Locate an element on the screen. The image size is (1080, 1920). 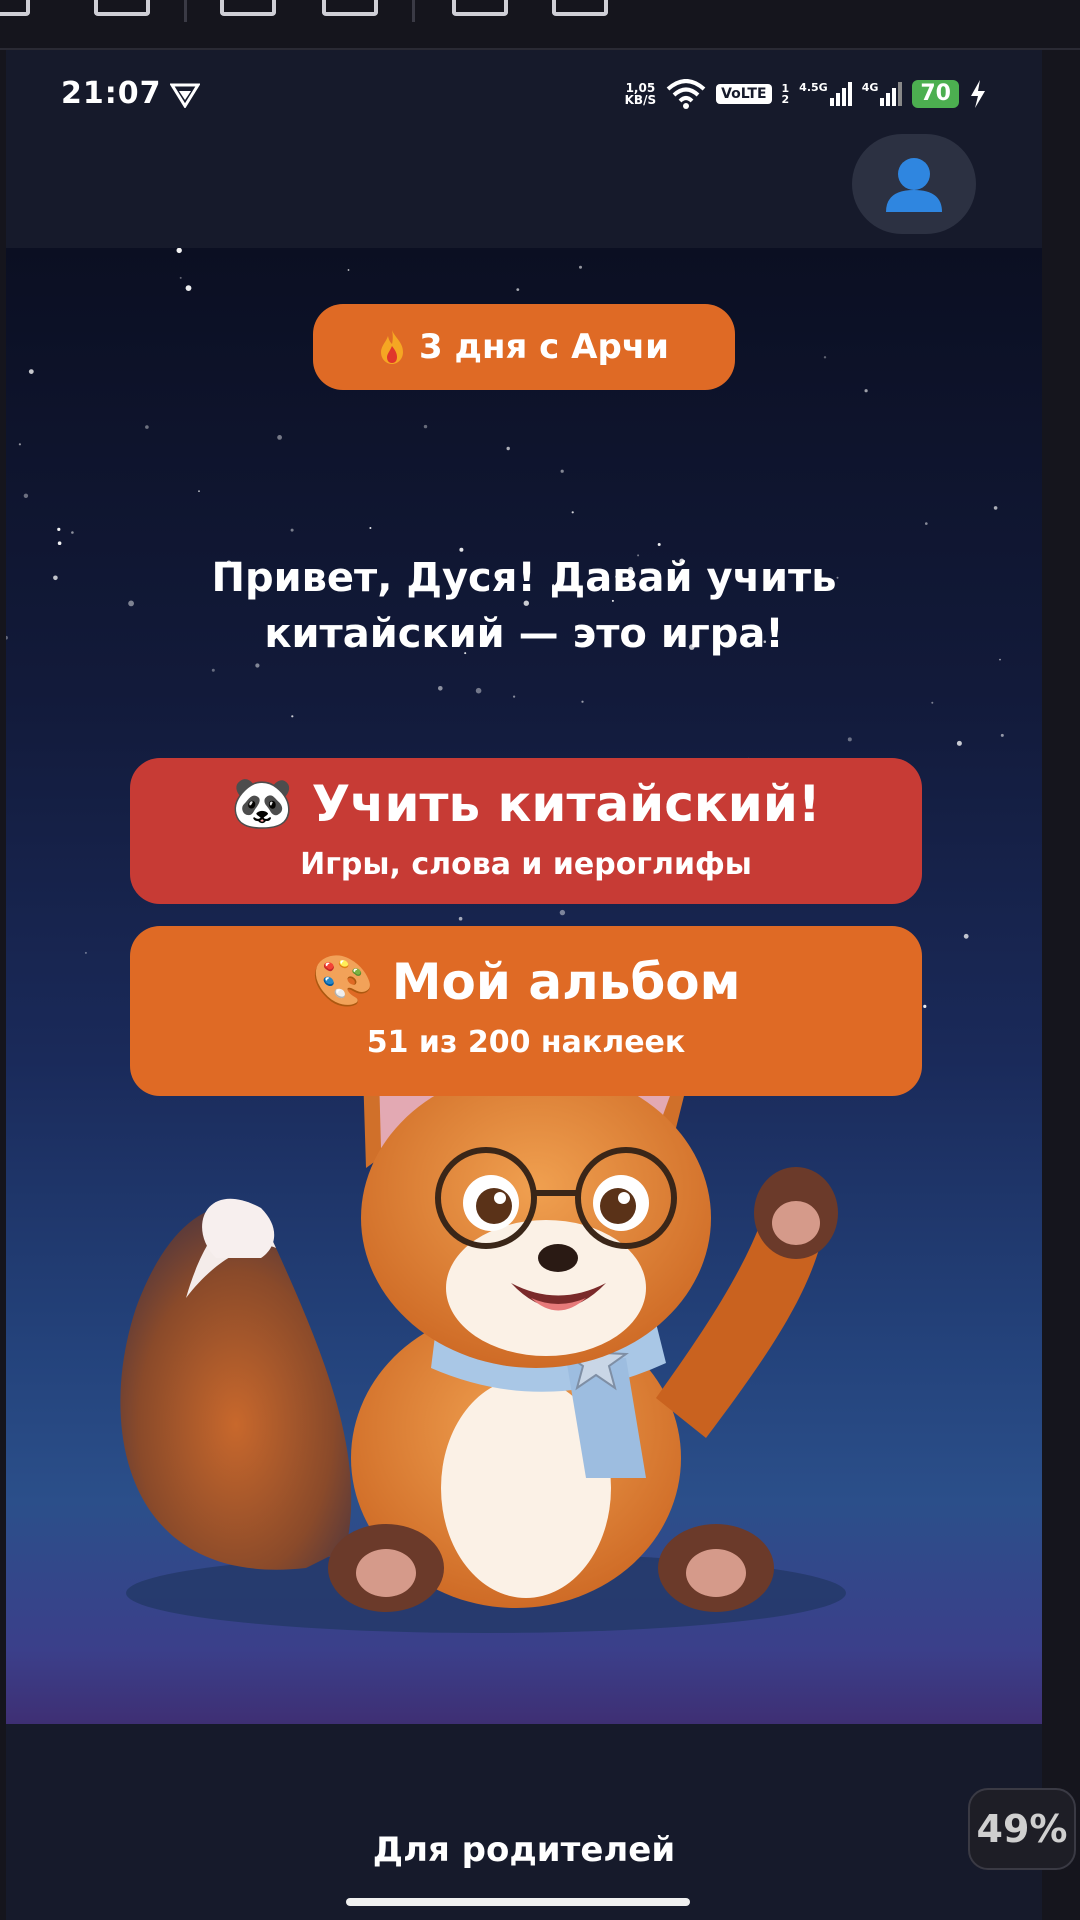
profile-button is located at coordinates (914, 184).